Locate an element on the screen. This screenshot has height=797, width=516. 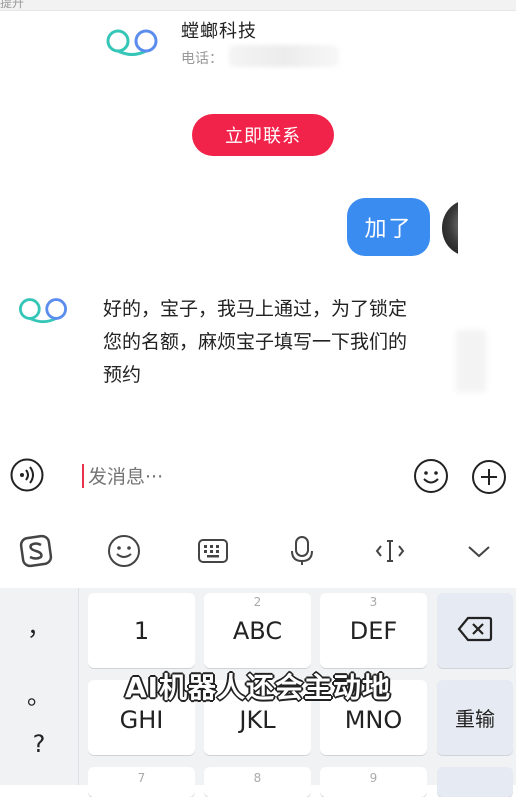
backspace-icon is located at coordinates (475, 629).